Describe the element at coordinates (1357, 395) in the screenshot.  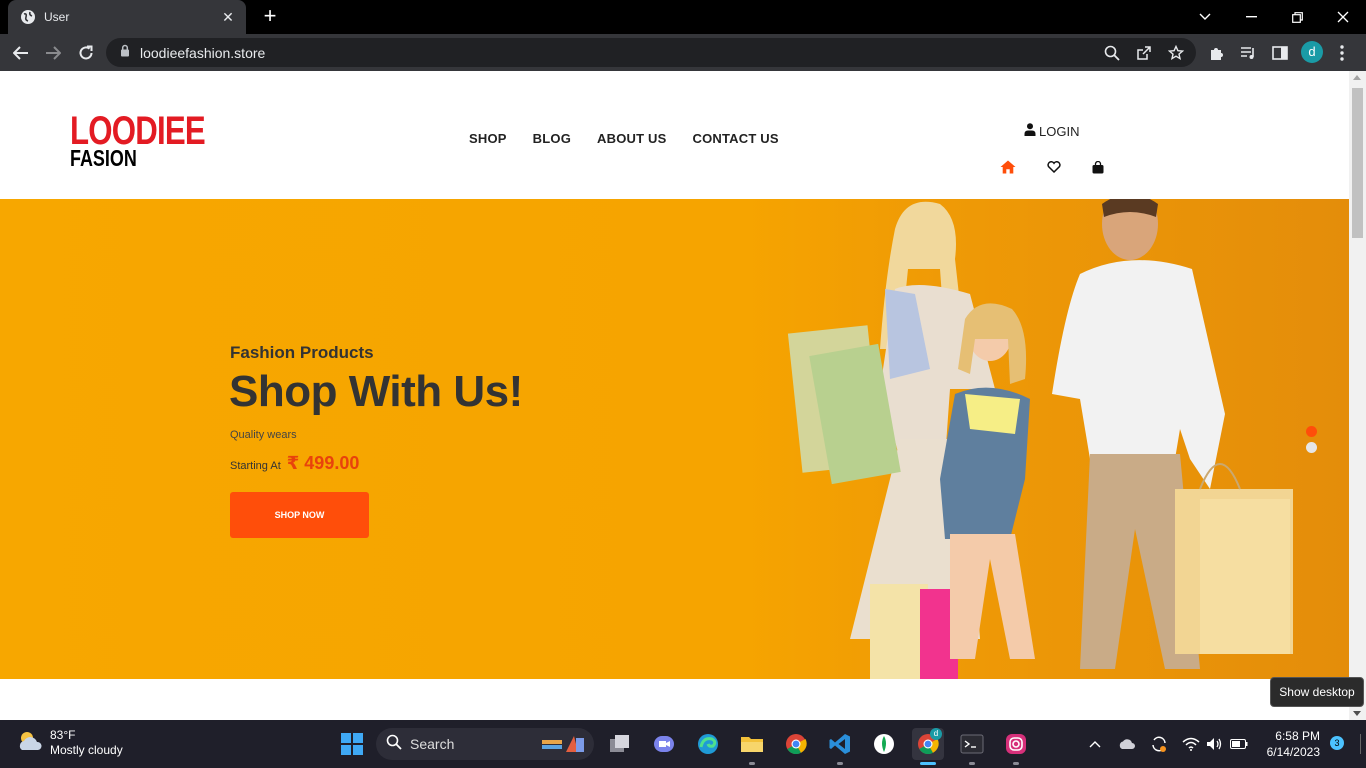
I see `page-scrollbar` at that location.